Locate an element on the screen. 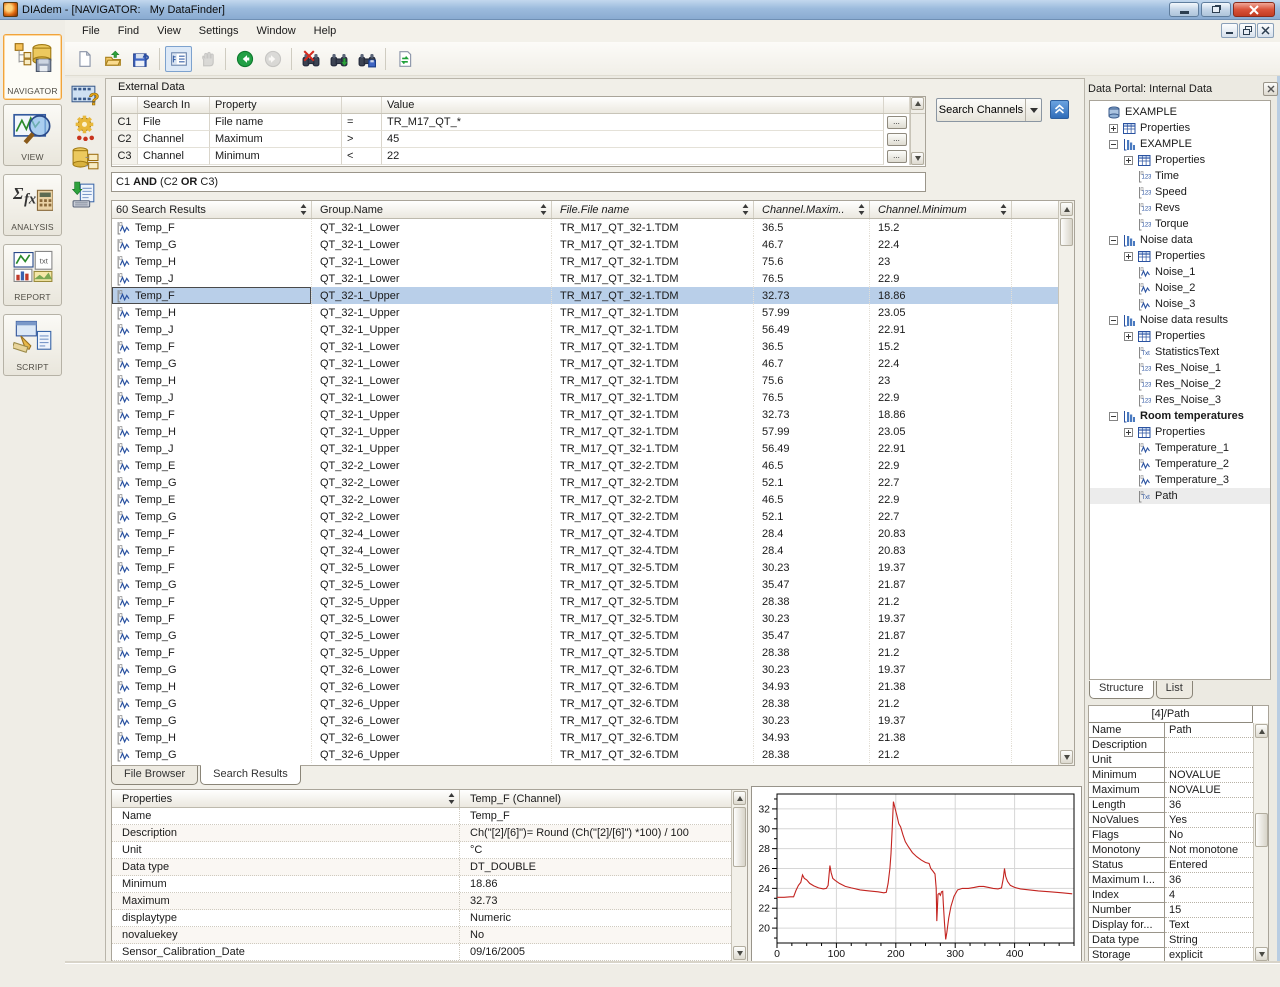 The height and width of the screenshot is (987, 1280). property-value: DT_DOUBLE is located at coordinates (595, 867).